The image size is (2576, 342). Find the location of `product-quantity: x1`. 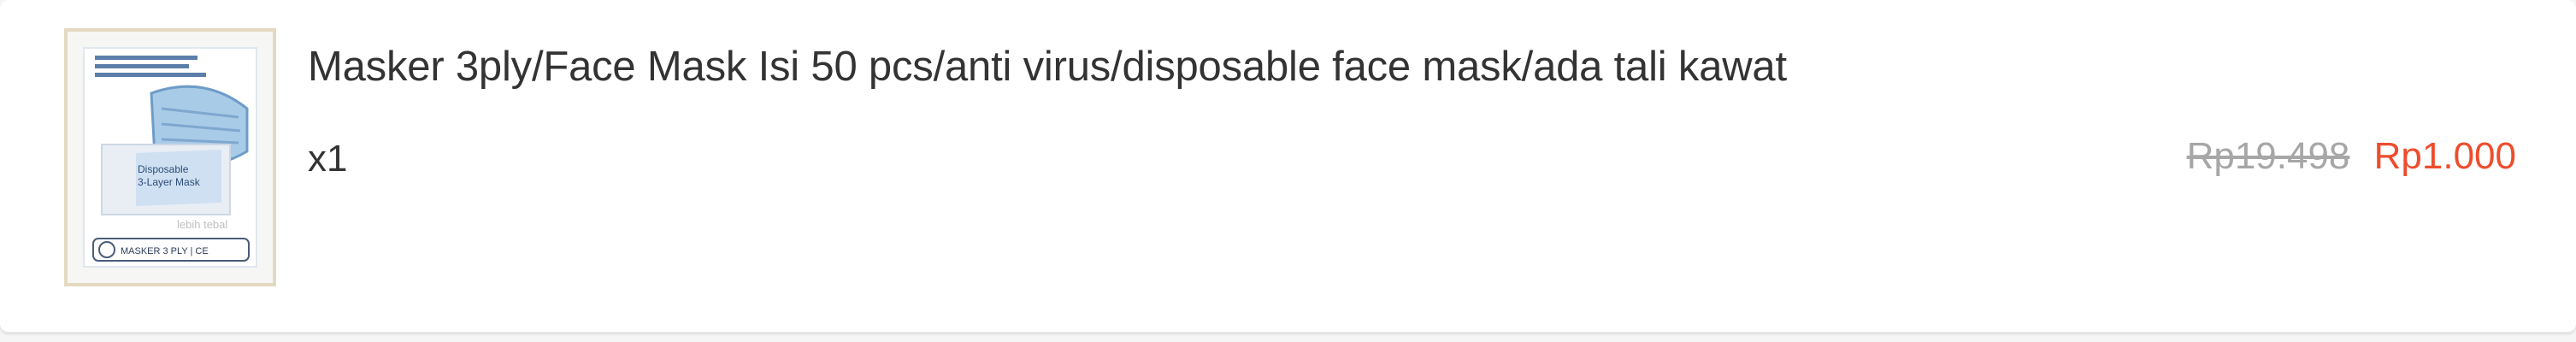

product-quantity: x1 is located at coordinates (328, 159).